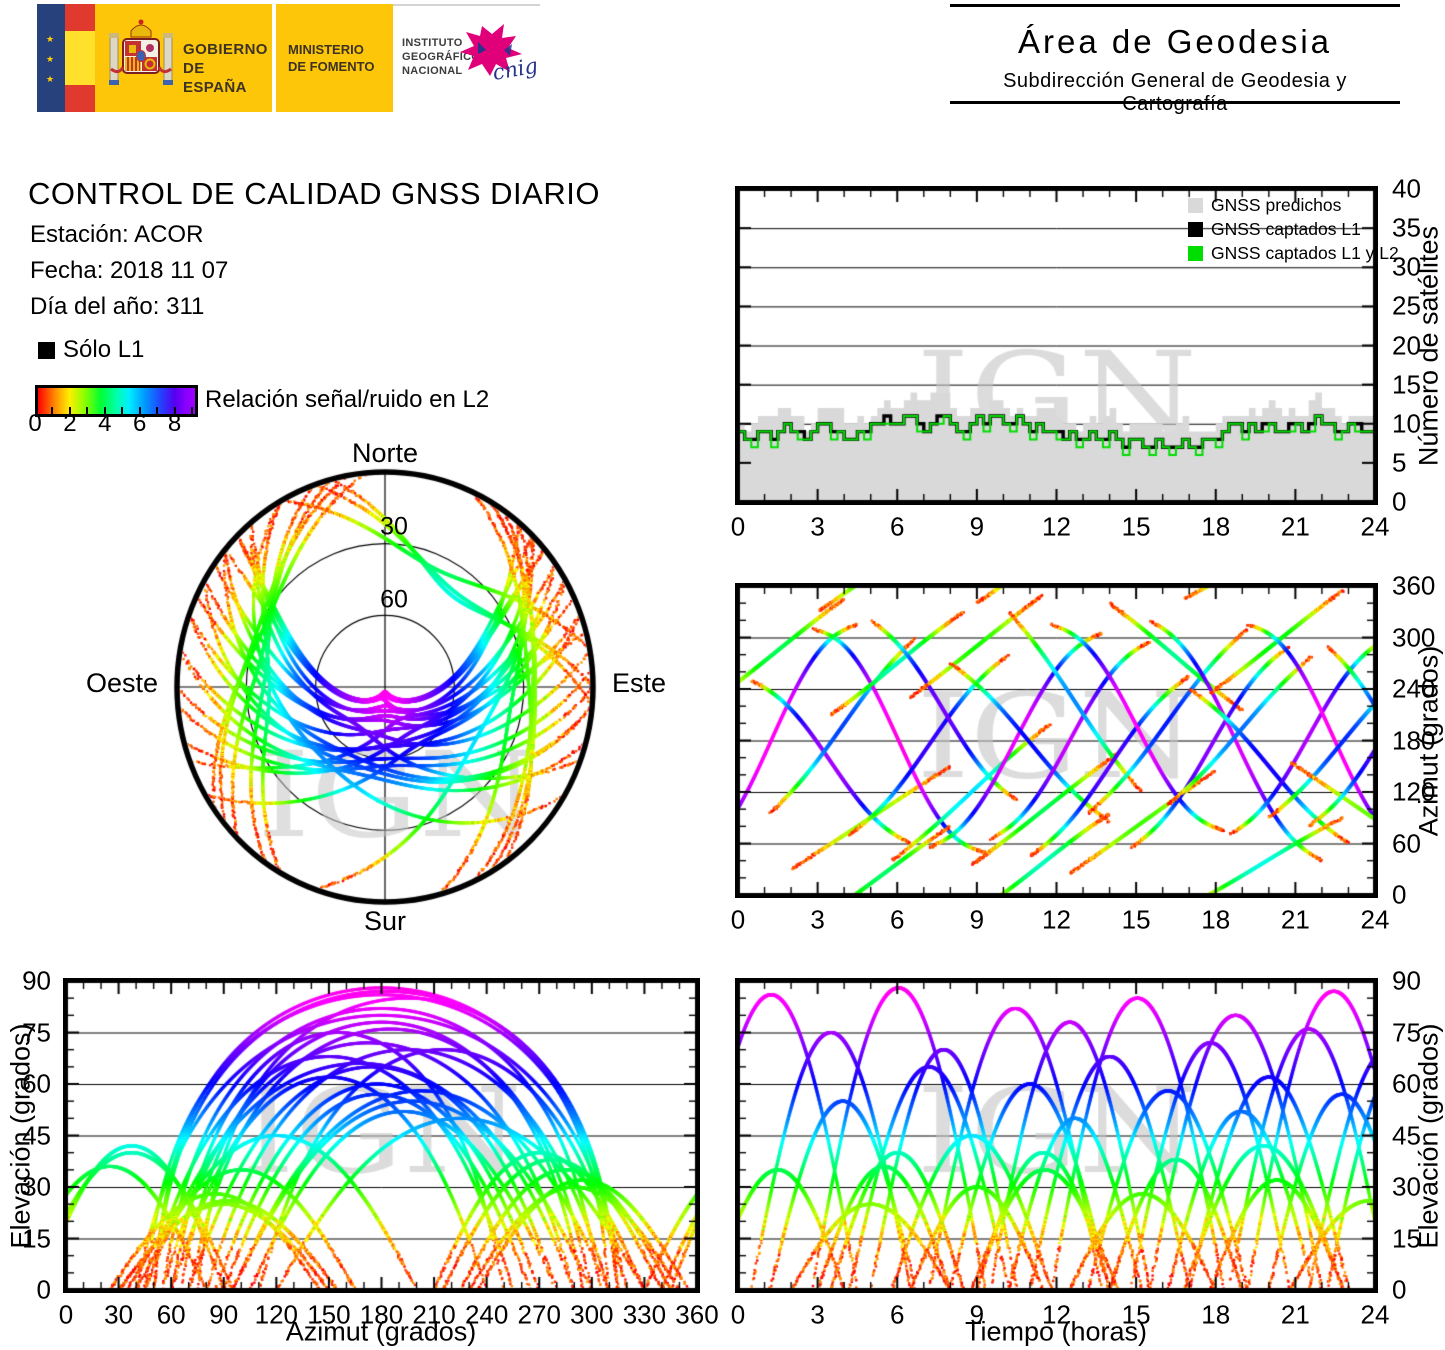 The image size is (1445, 1350). Describe the element at coordinates (817, 526) in the screenshot. I see `tick-label: 3` at that location.